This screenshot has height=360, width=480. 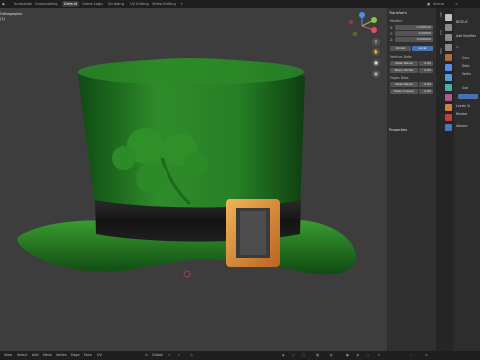 What do you see at coordinates (179, 355) in the screenshot?
I see `snap-icon: ⌖` at bounding box center [179, 355].